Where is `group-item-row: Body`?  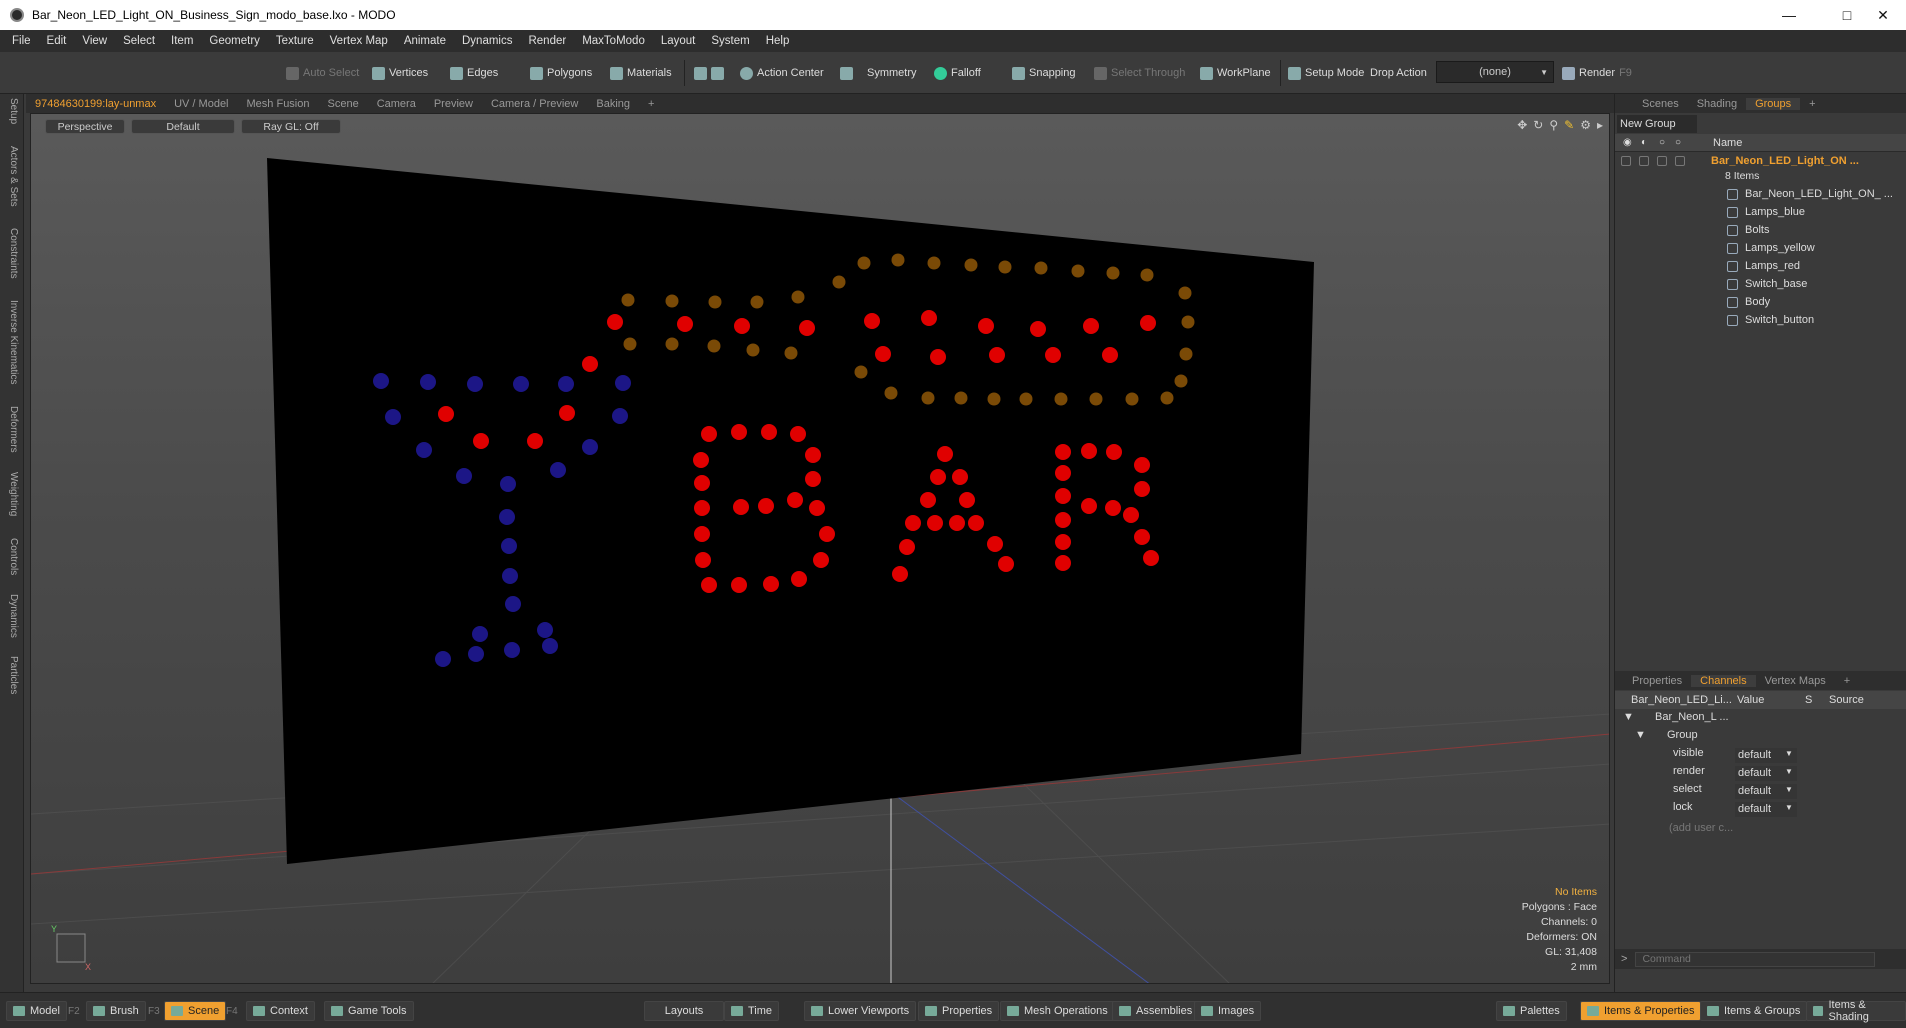 group-item-row: Body is located at coordinates (1760, 302).